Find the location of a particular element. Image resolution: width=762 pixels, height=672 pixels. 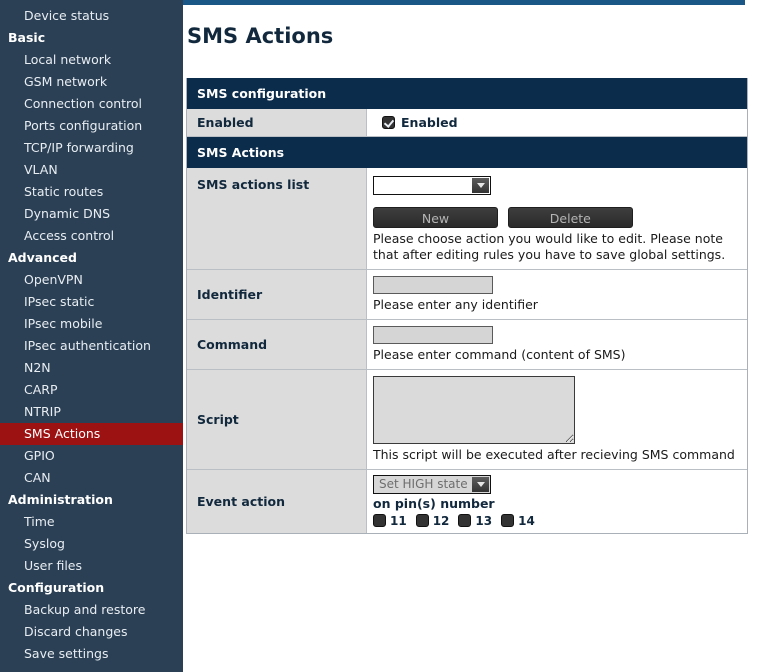

sidebar-item-ipsec-mobile: IPsec mobile is located at coordinates (91, 324).